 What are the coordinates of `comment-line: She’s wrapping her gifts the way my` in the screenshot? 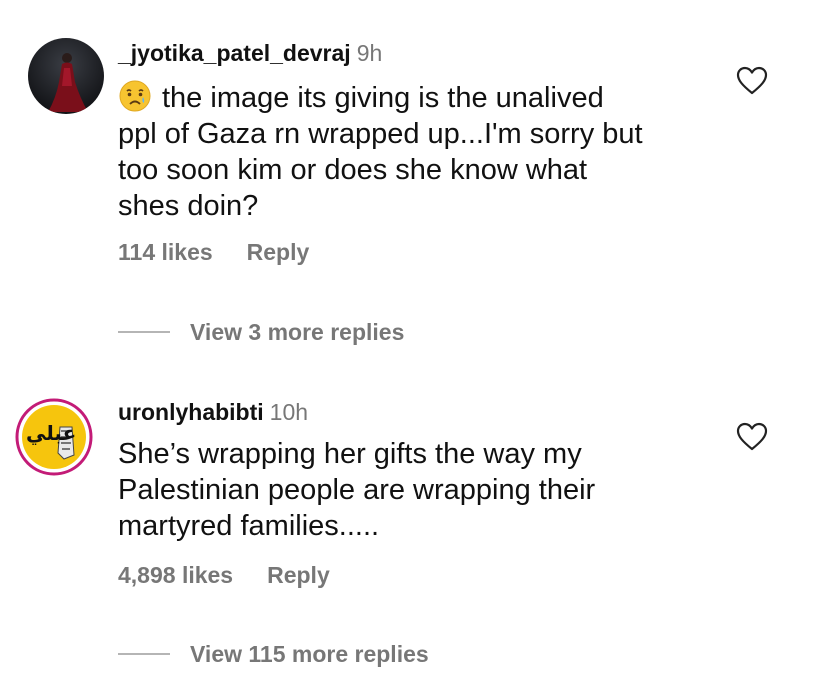 It's located at (350, 454).